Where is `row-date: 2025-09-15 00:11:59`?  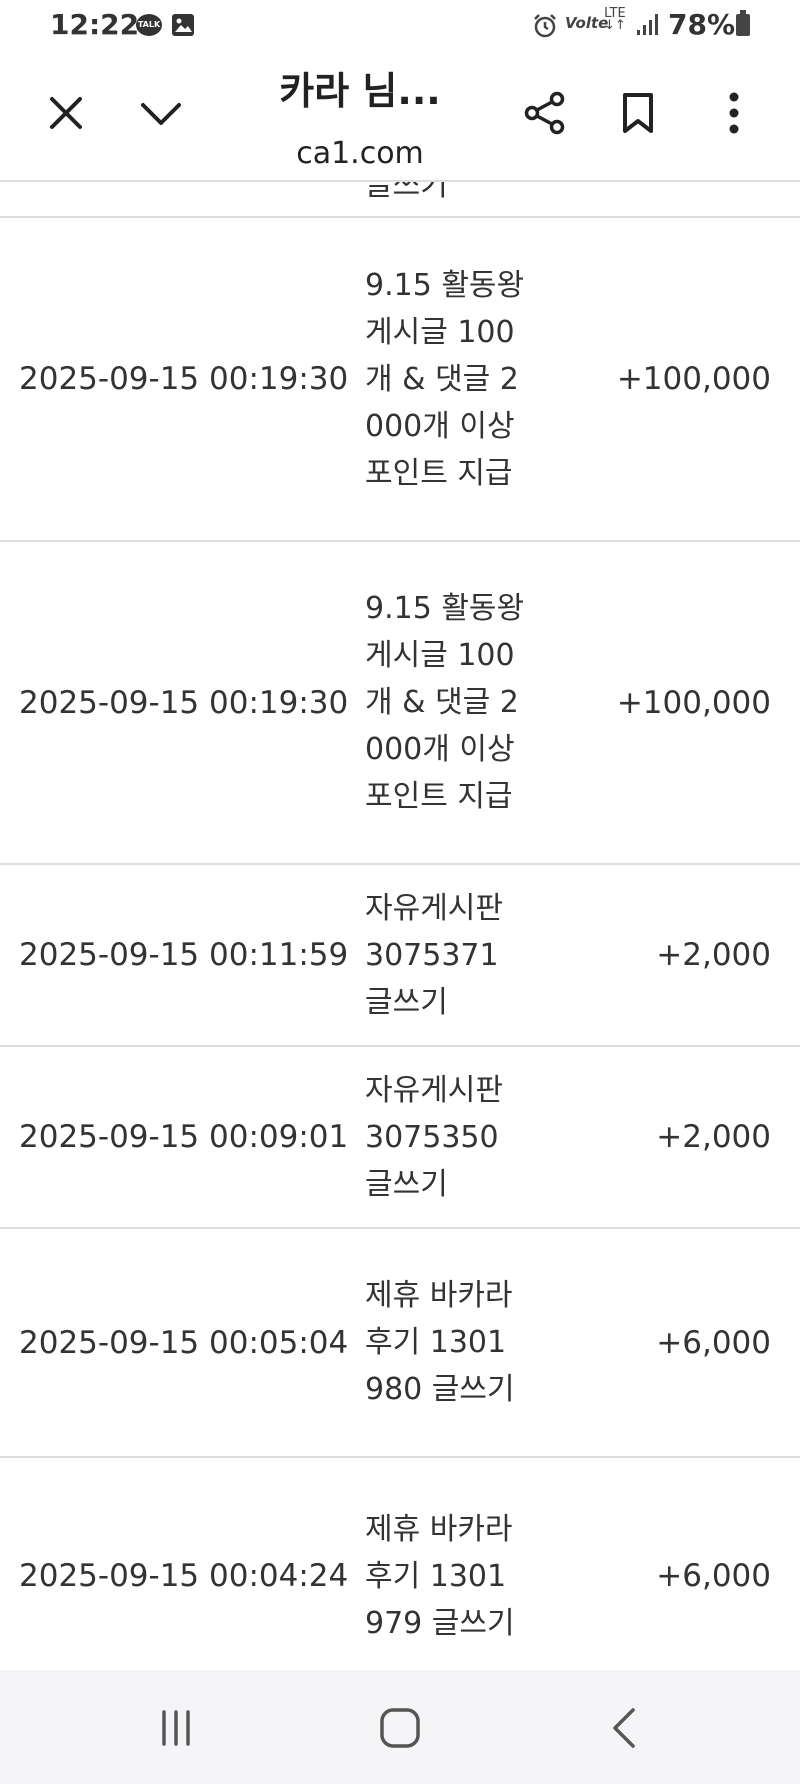
row-date: 2025-09-15 00:11:59 is located at coordinates (184, 955).